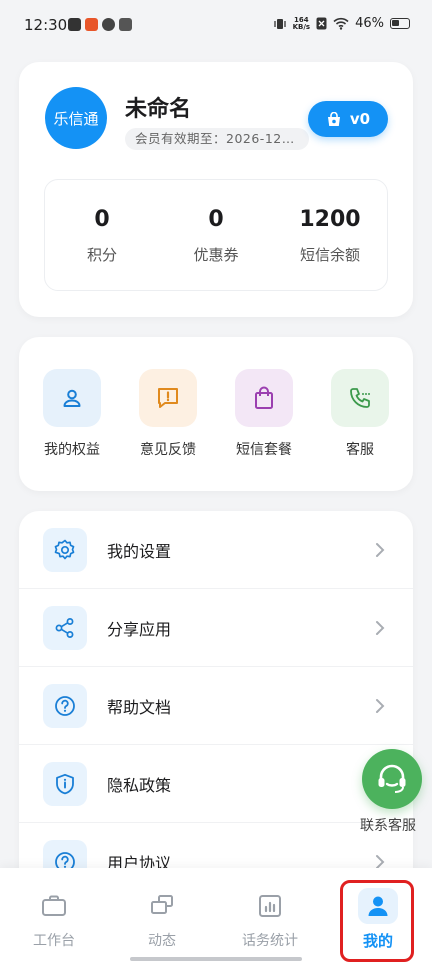 The image size is (432, 964). What do you see at coordinates (100, 24) in the screenshot?
I see `notification-icons` at bounding box center [100, 24].